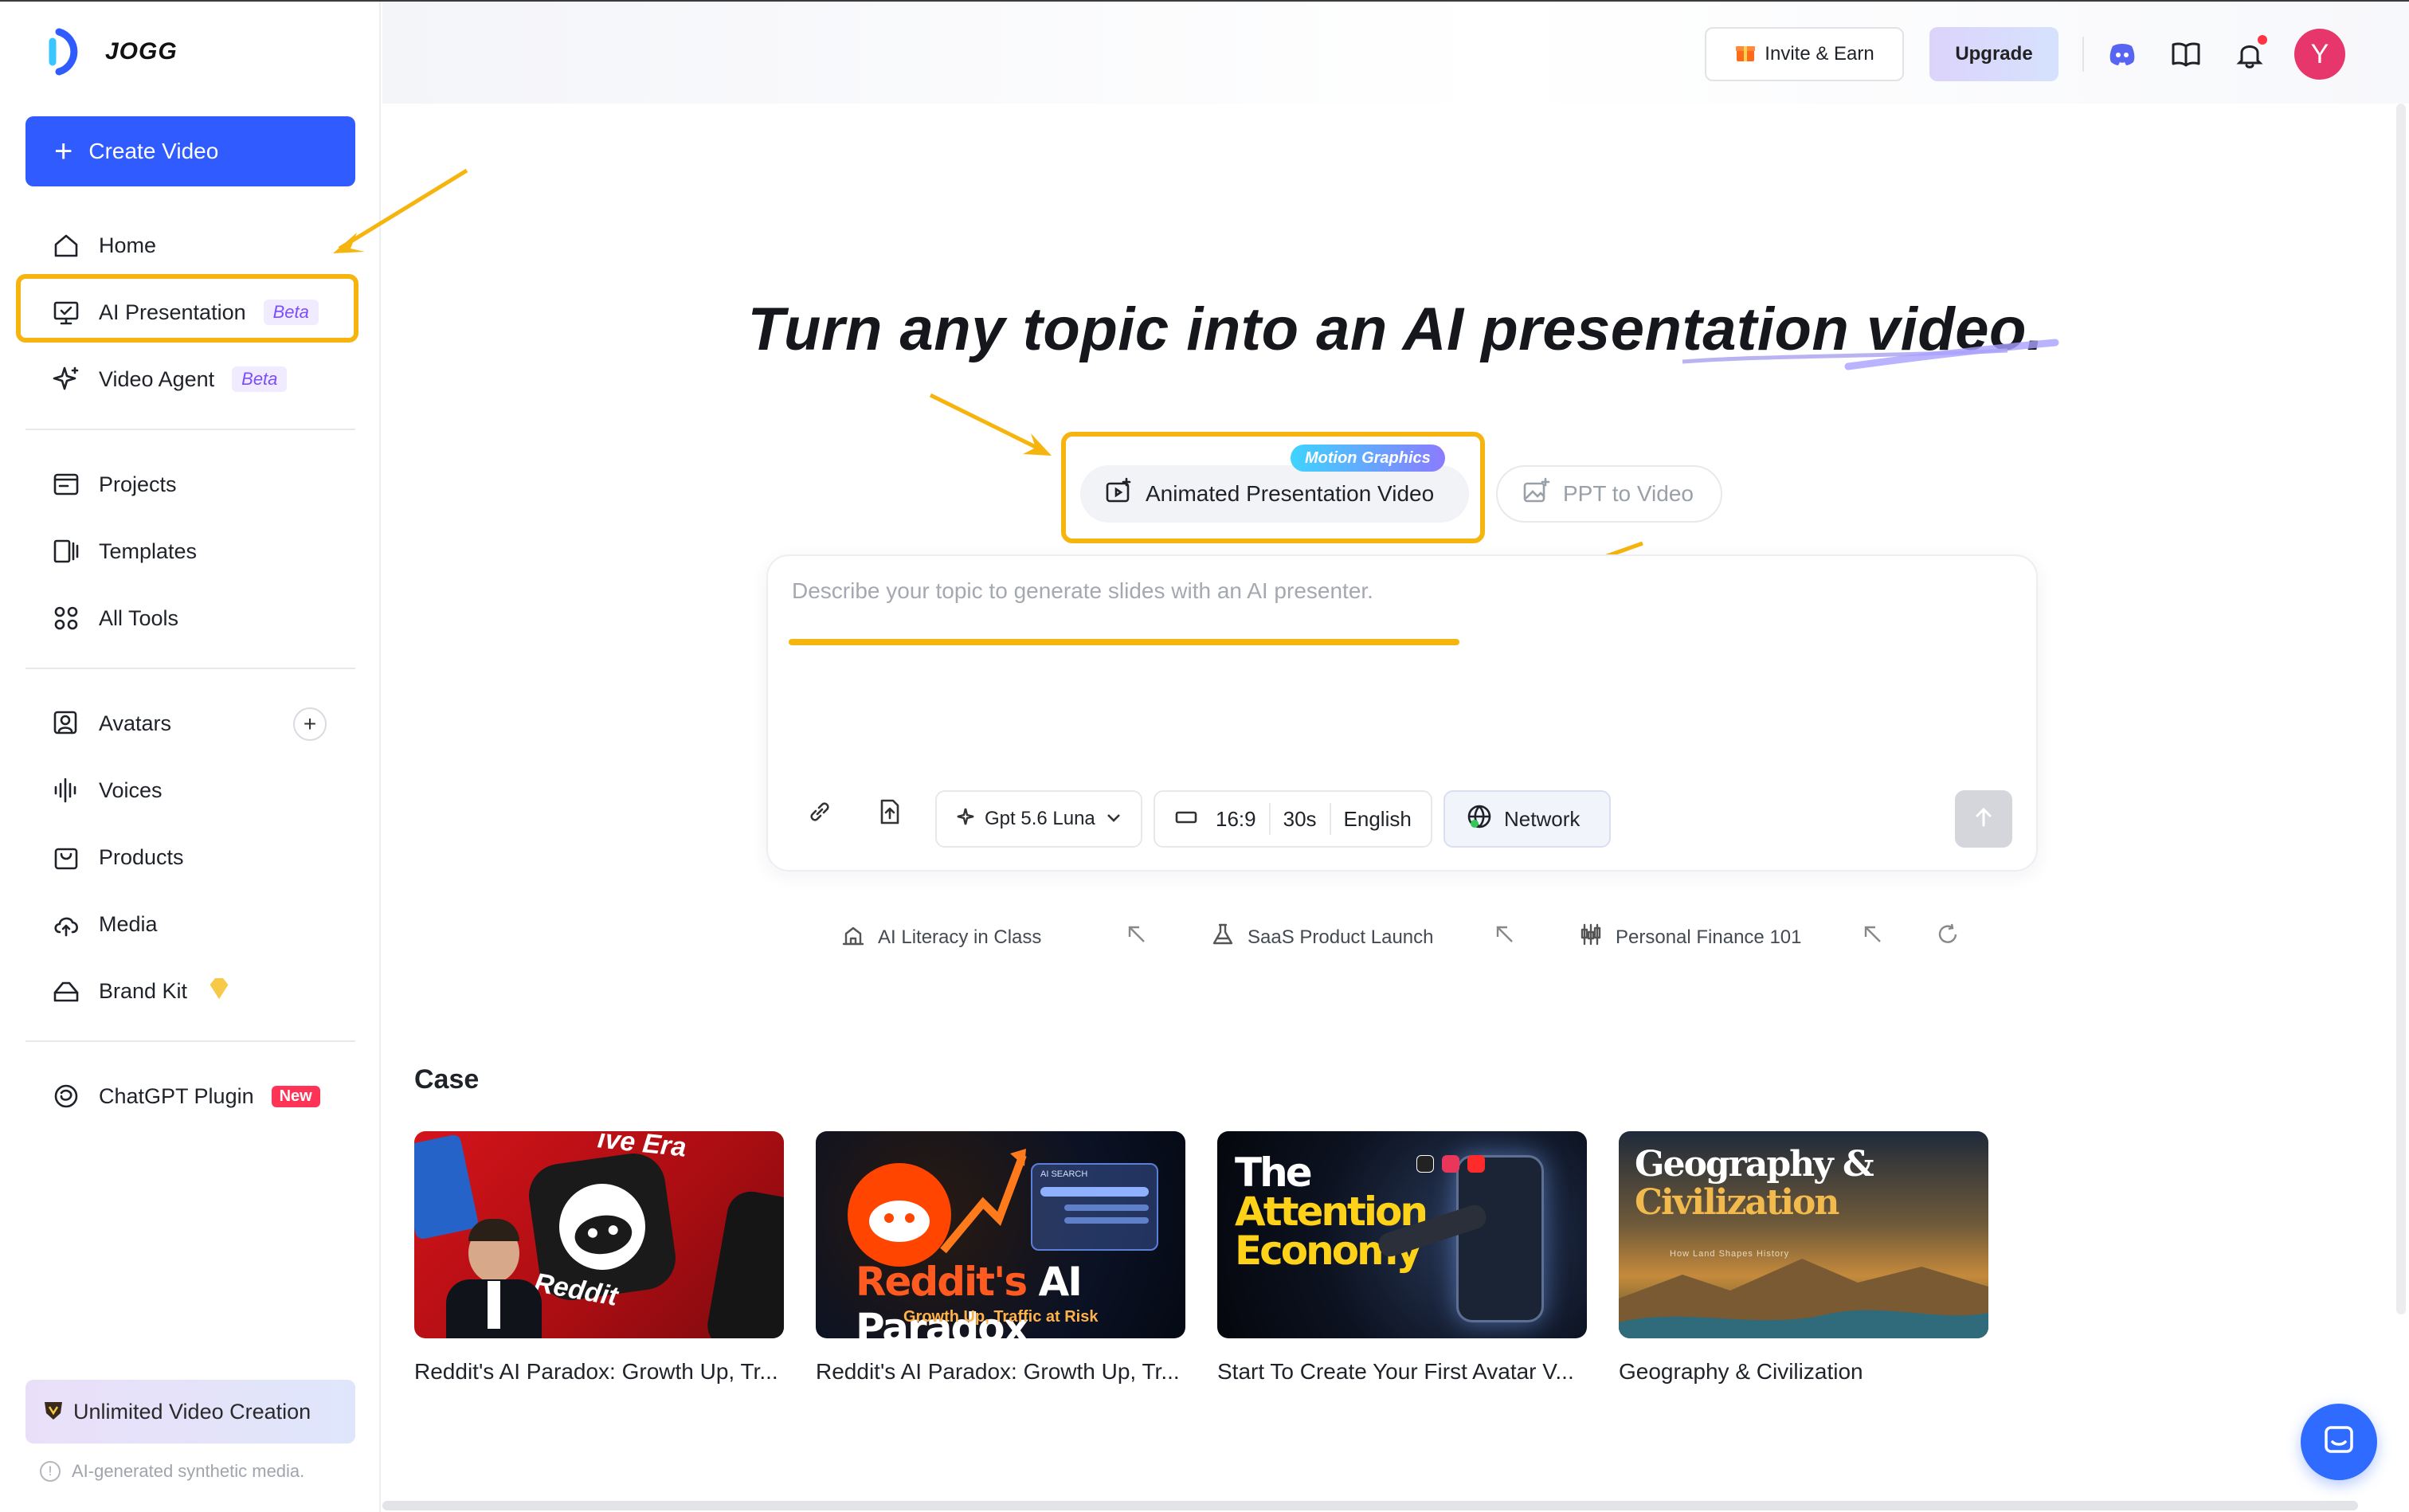 The width and height of the screenshot is (2409, 1512). I want to click on model-select: Gpt 5.6 Luna, so click(1038, 819).